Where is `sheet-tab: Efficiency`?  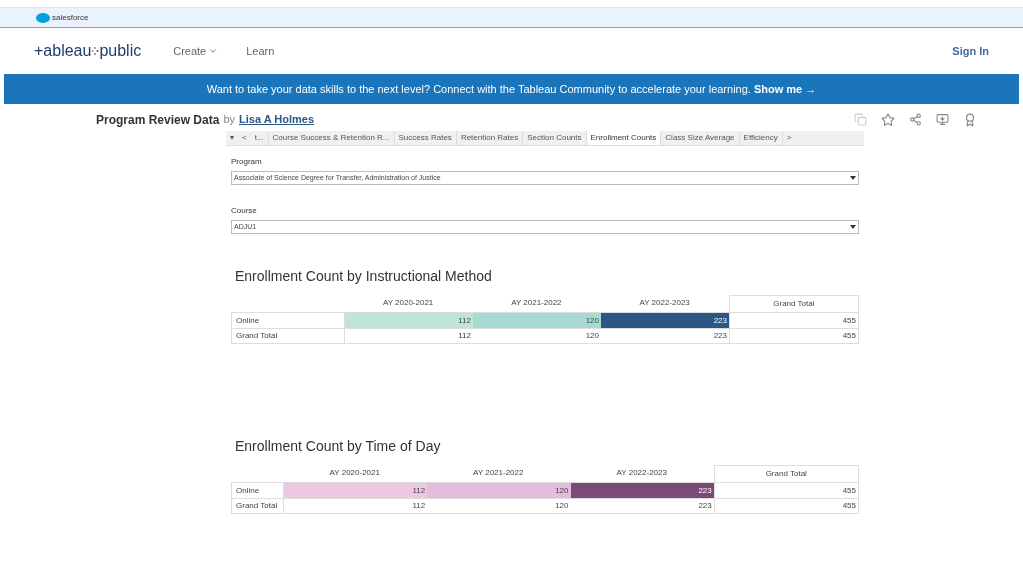
sheet-tab: Efficiency is located at coordinates (761, 138).